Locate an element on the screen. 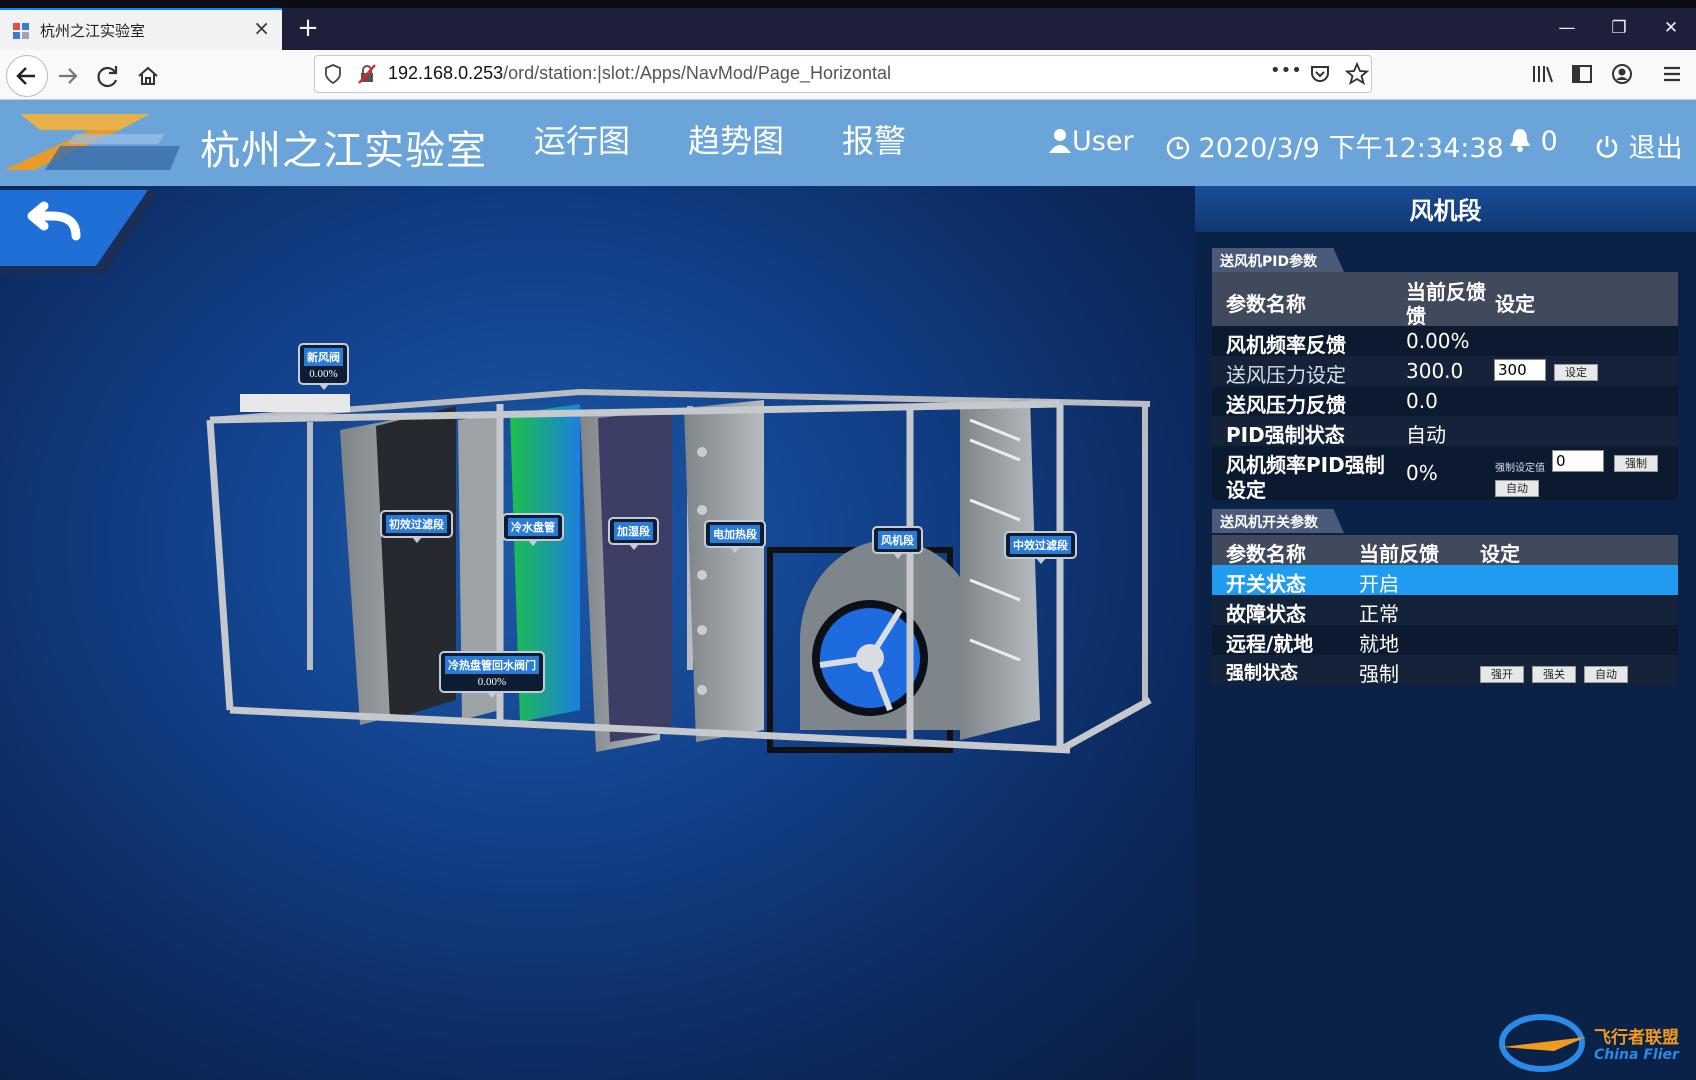  primary-filter-label: 初效过滤段 is located at coordinates (416, 524).